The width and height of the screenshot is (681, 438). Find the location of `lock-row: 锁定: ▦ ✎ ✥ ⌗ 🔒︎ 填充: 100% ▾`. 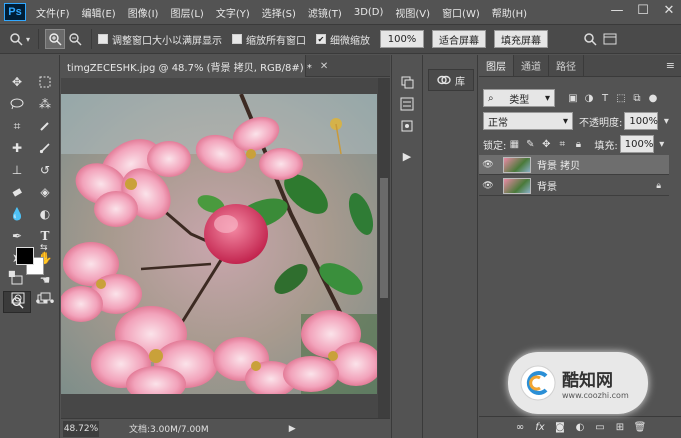

lock-row: 锁定: ▦ ✎ ✥ ⌗ 🔒︎ 填充: 100% ▾ is located at coordinates (580, 144).